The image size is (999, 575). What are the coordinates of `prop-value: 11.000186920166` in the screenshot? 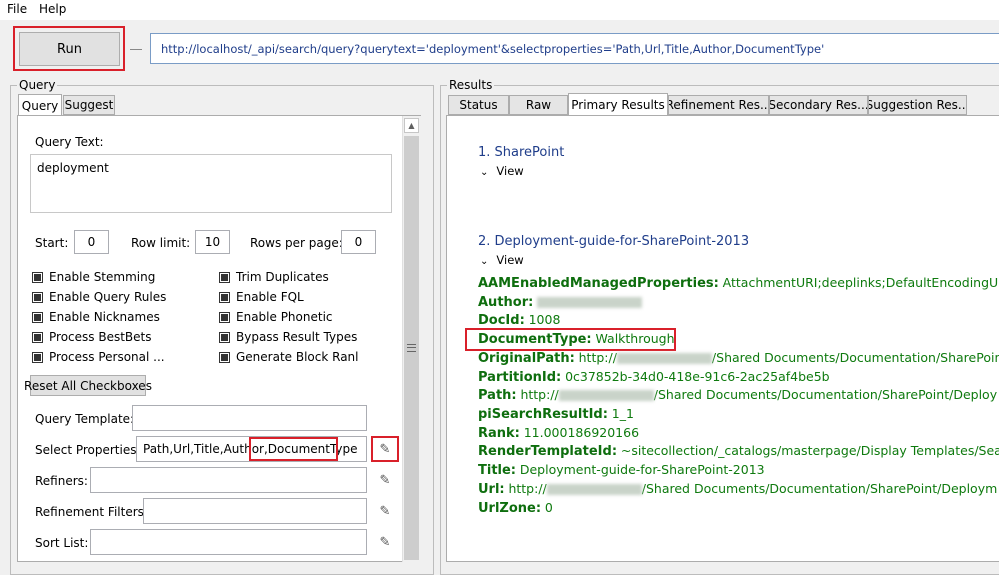 It's located at (581, 432).